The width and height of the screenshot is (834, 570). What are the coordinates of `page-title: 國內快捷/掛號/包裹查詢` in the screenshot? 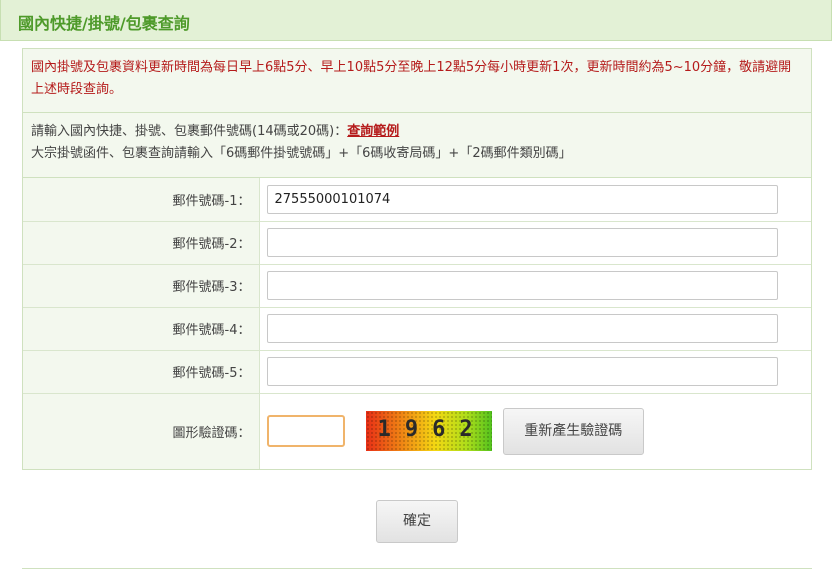 It's located at (104, 23).